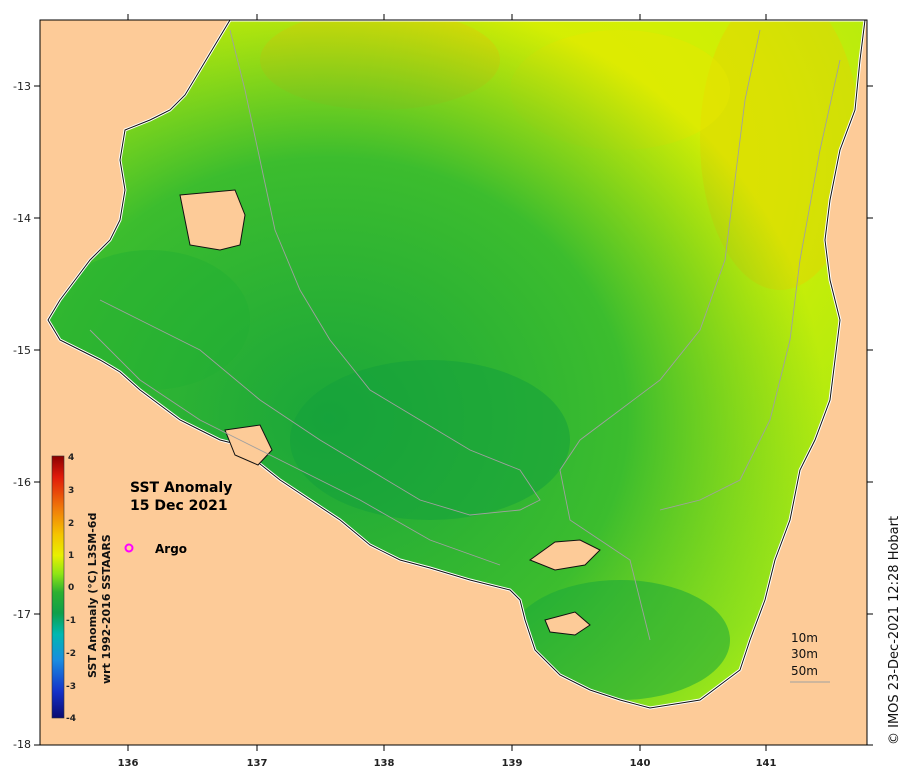 This screenshot has width=910, height=780. What do you see at coordinates (71, 687) in the screenshot?
I see `cb-tick: -3` at bounding box center [71, 687].